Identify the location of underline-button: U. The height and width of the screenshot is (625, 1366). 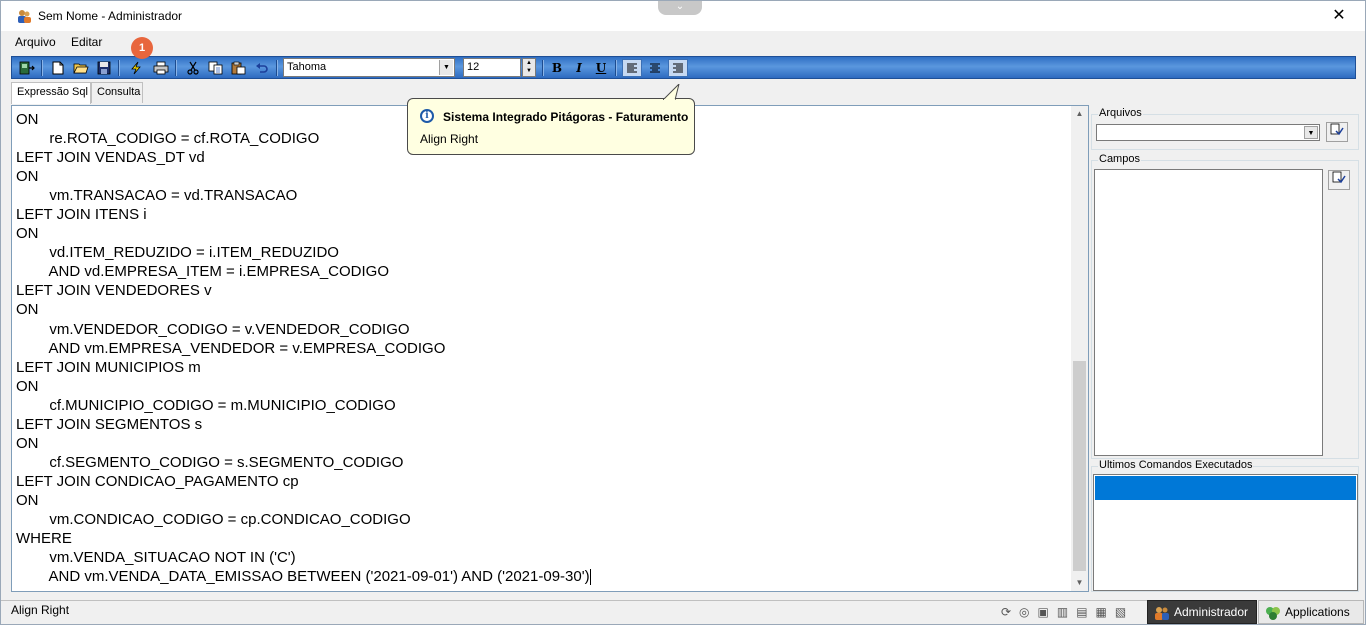
(601, 68).